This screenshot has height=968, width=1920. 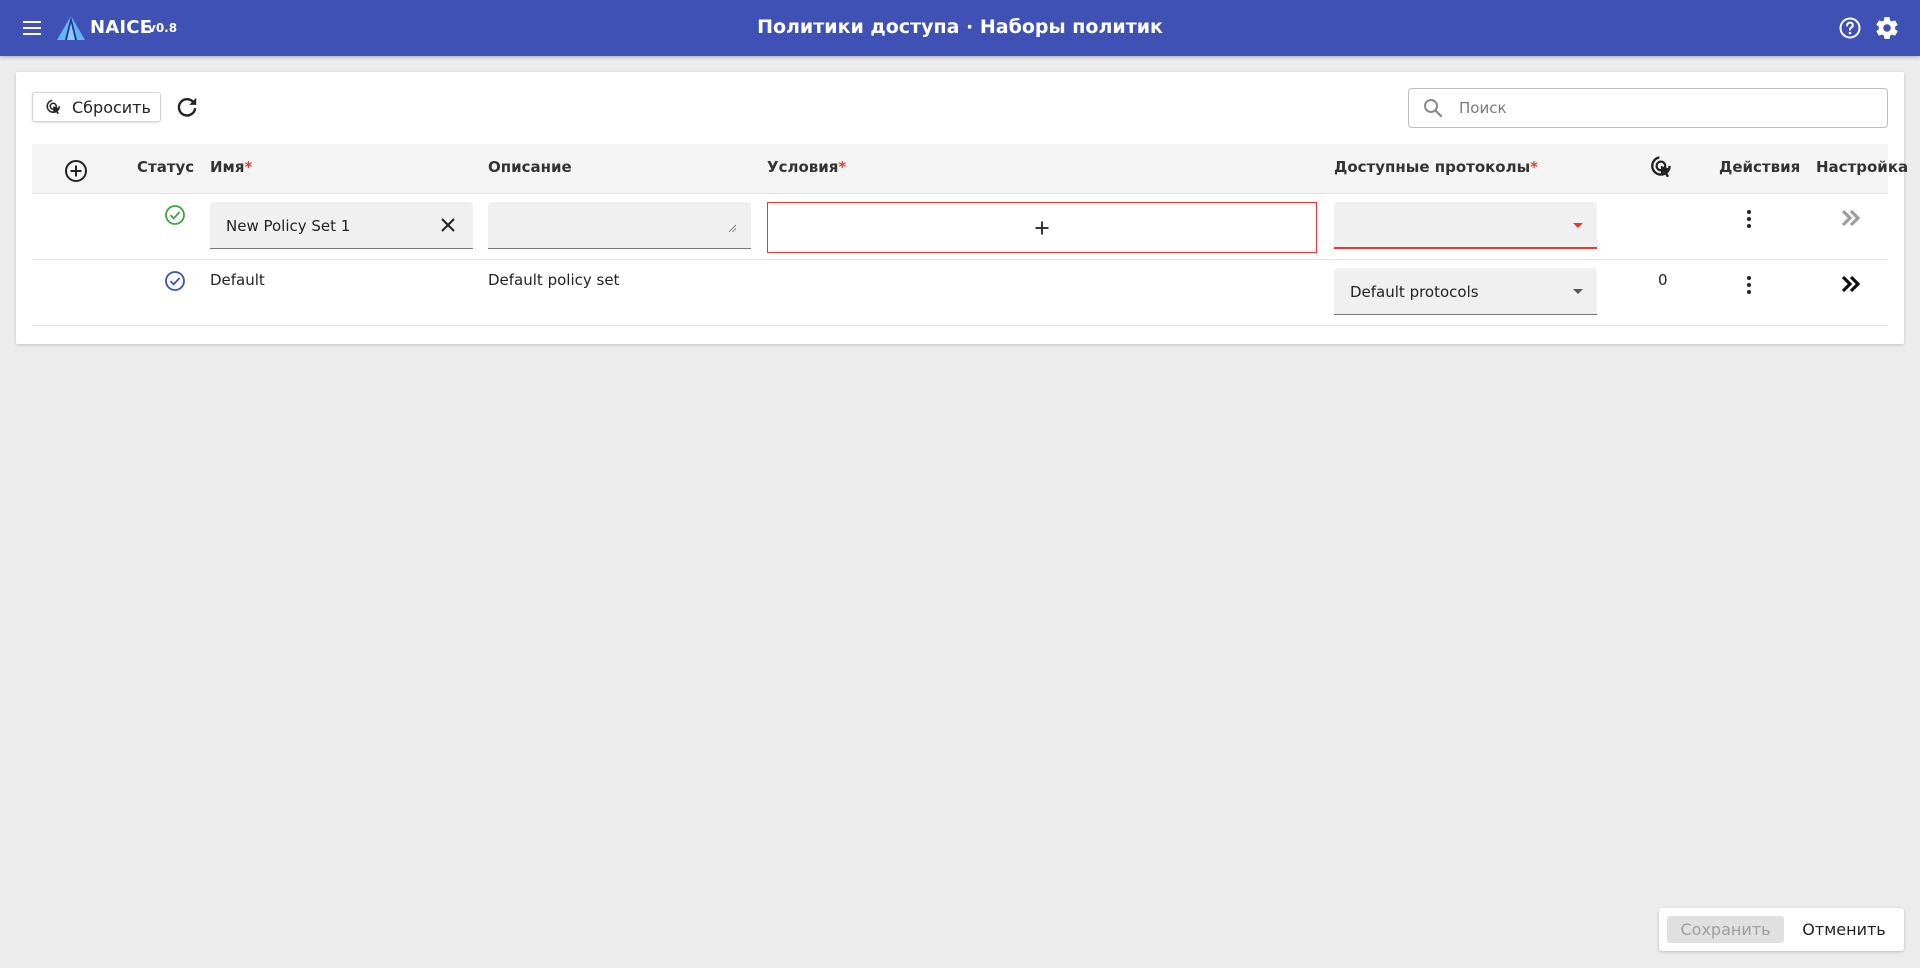 What do you see at coordinates (1663, 280) in the screenshot?
I see `hits-count: 0` at bounding box center [1663, 280].